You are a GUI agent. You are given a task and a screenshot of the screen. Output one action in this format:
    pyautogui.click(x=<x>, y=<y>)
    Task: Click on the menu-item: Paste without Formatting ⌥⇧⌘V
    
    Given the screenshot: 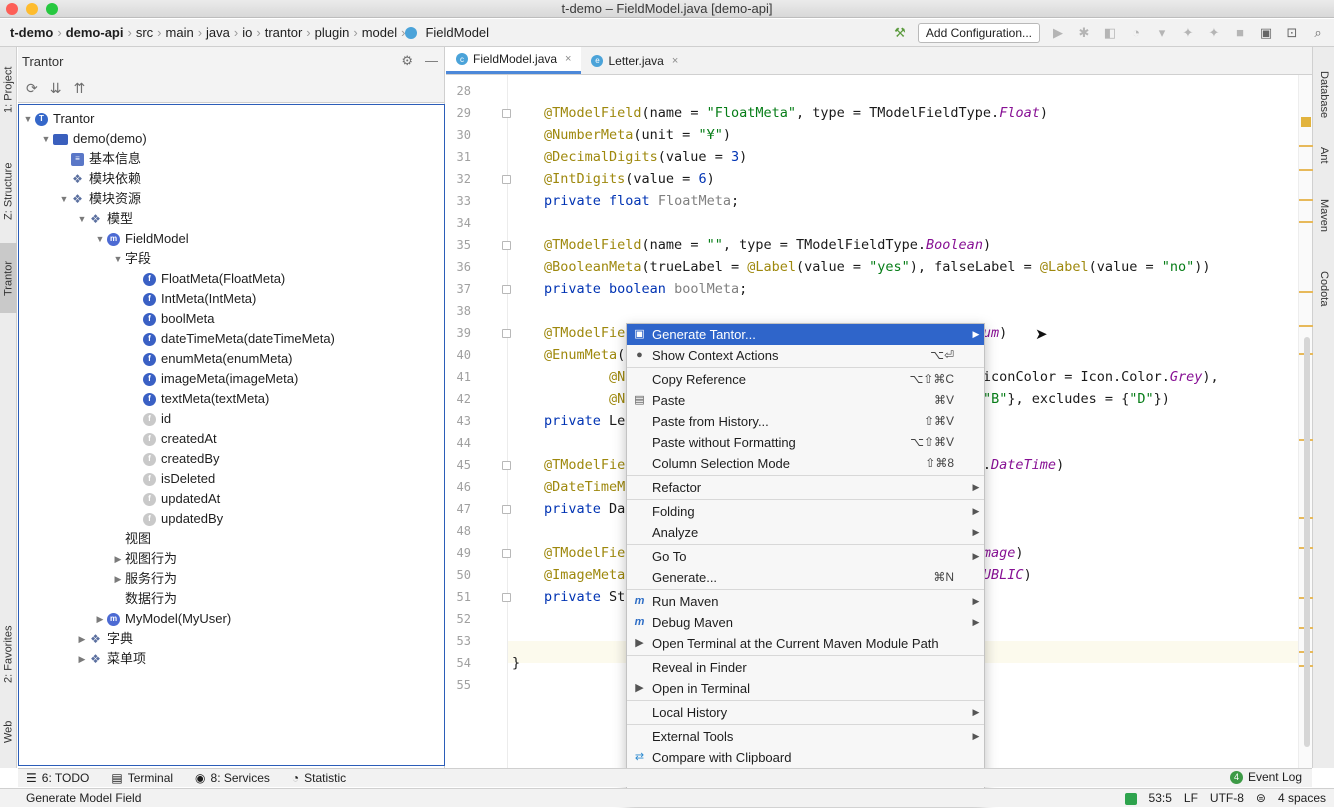 What is the action you would take?
    pyautogui.click(x=805, y=442)
    